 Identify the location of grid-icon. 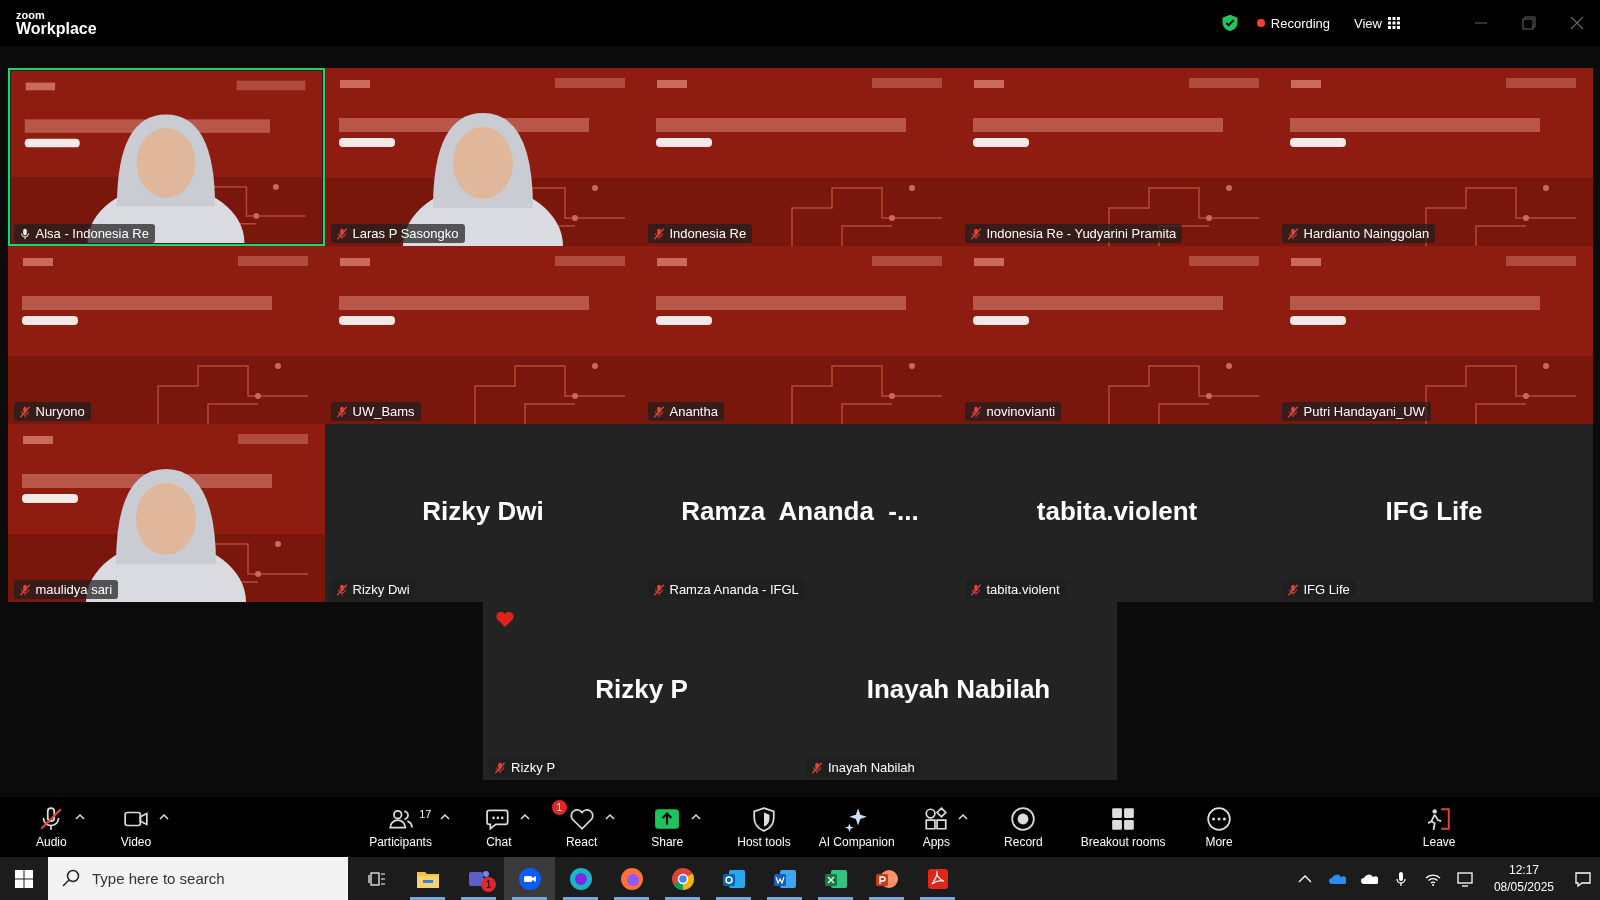
(1394, 23).